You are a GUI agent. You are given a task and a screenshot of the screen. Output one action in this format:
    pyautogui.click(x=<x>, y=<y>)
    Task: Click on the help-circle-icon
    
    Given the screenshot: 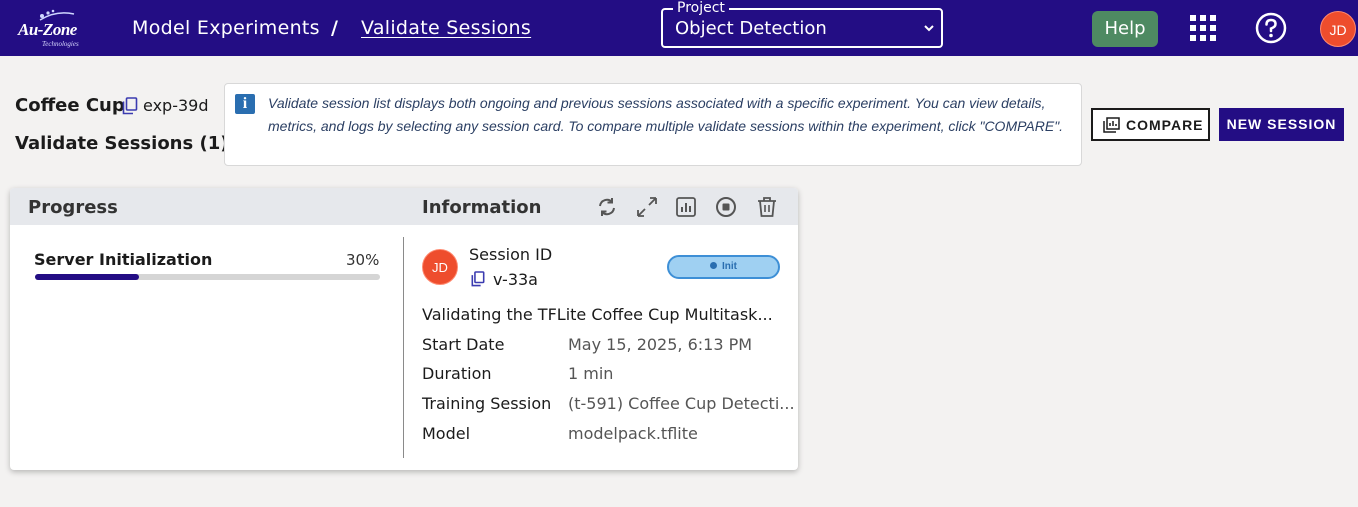 What is the action you would take?
    pyautogui.click(x=1271, y=28)
    